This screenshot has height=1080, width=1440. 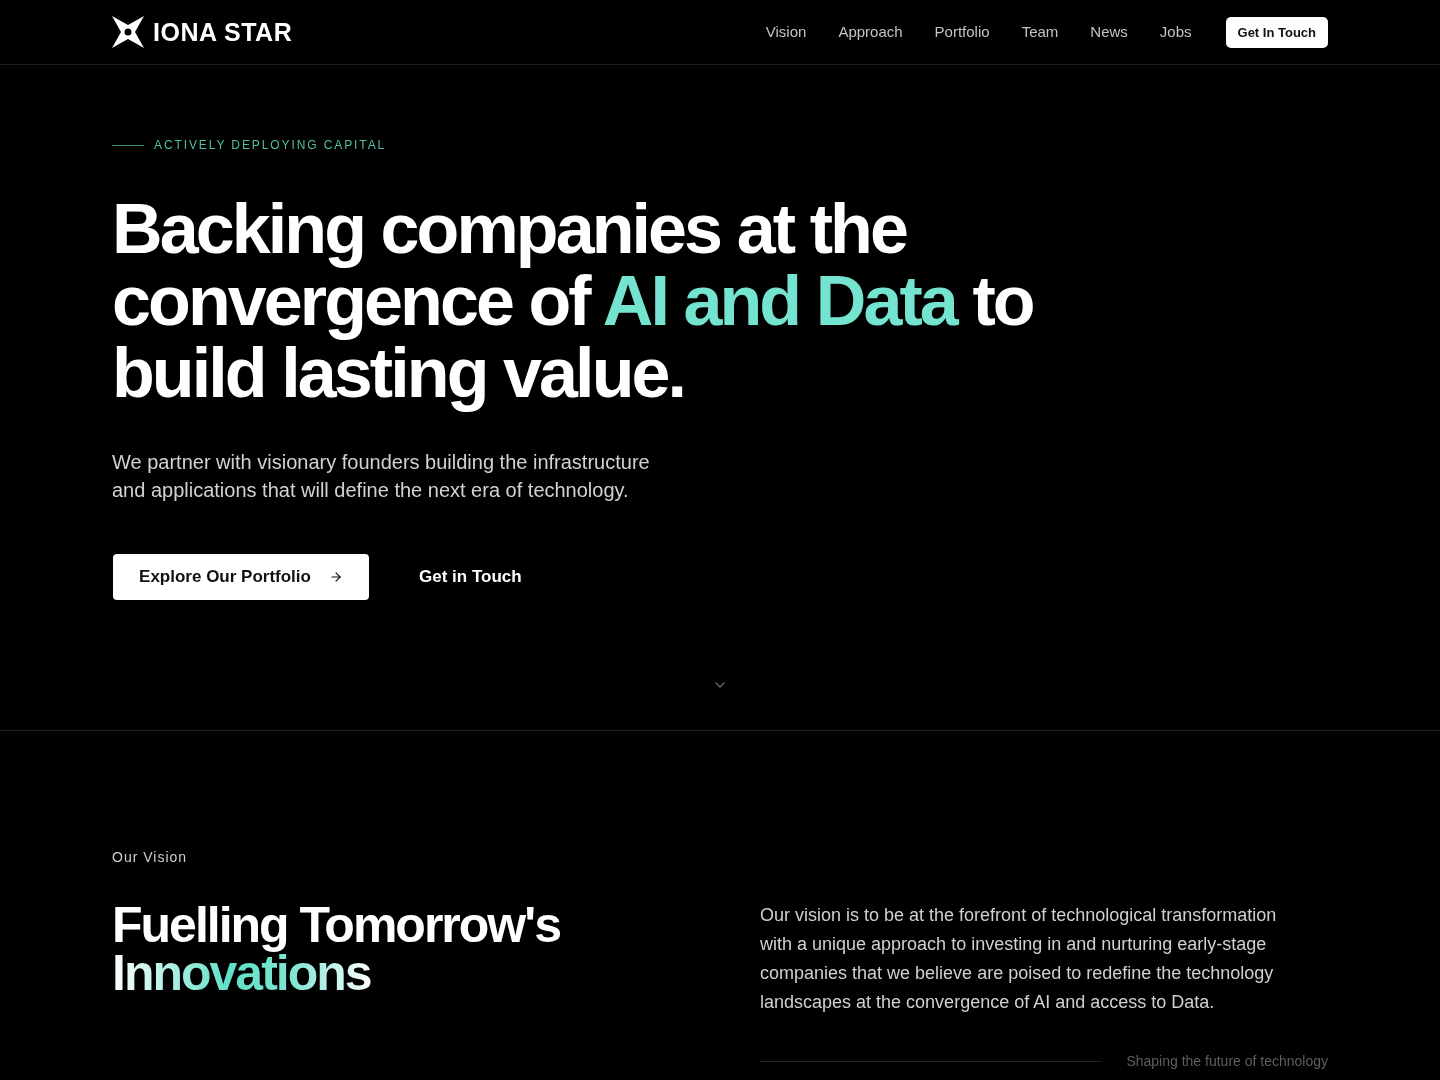 What do you see at coordinates (470, 577) in the screenshot?
I see `contact-link: Get in Touch` at bounding box center [470, 577].